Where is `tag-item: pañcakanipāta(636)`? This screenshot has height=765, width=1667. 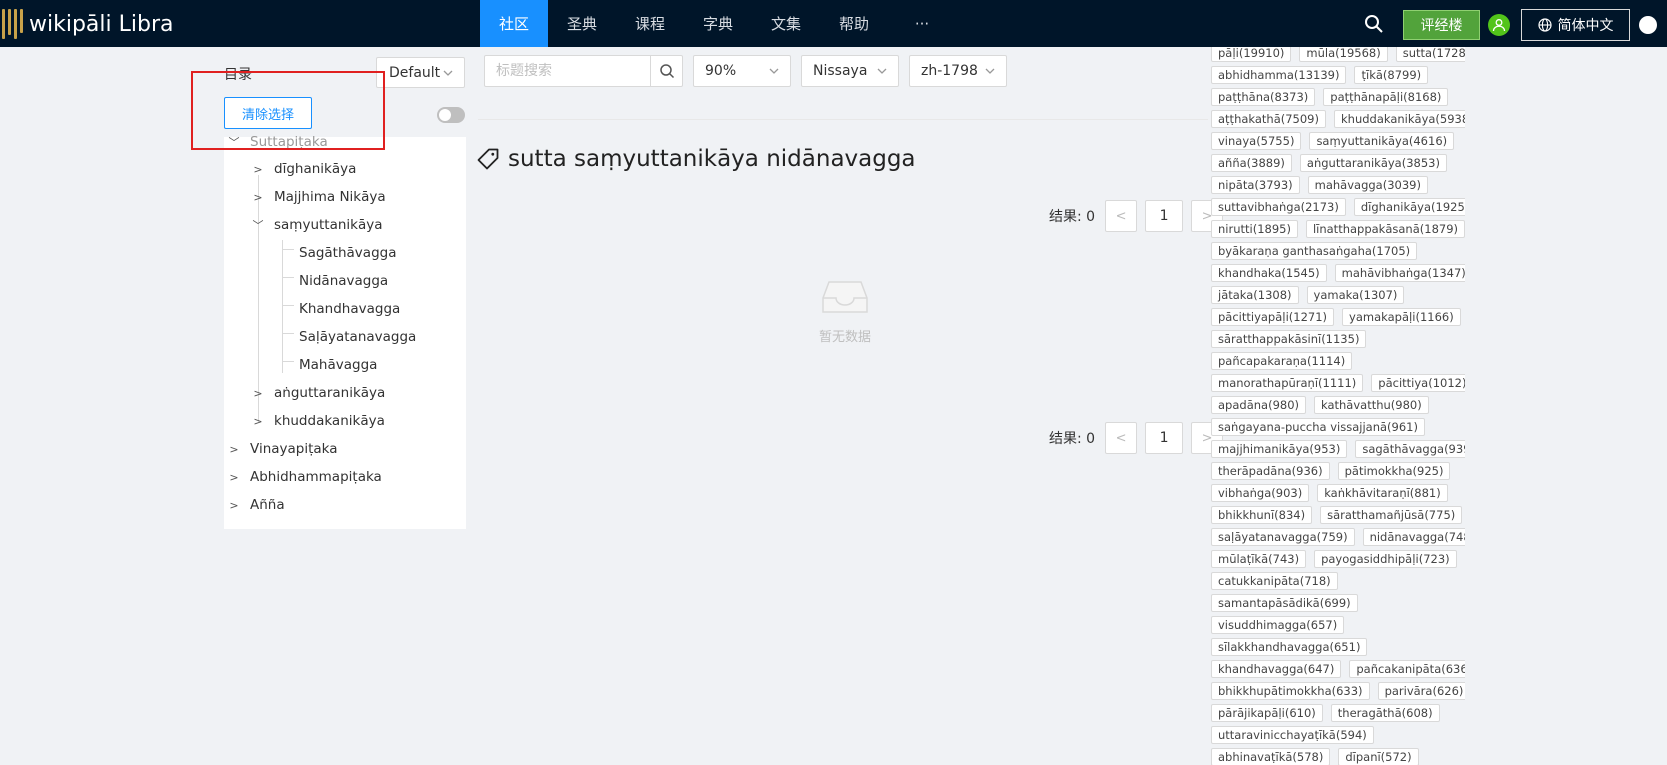
tag-item: pañcakanipāta(636) is located at coordinates (1407, 669).